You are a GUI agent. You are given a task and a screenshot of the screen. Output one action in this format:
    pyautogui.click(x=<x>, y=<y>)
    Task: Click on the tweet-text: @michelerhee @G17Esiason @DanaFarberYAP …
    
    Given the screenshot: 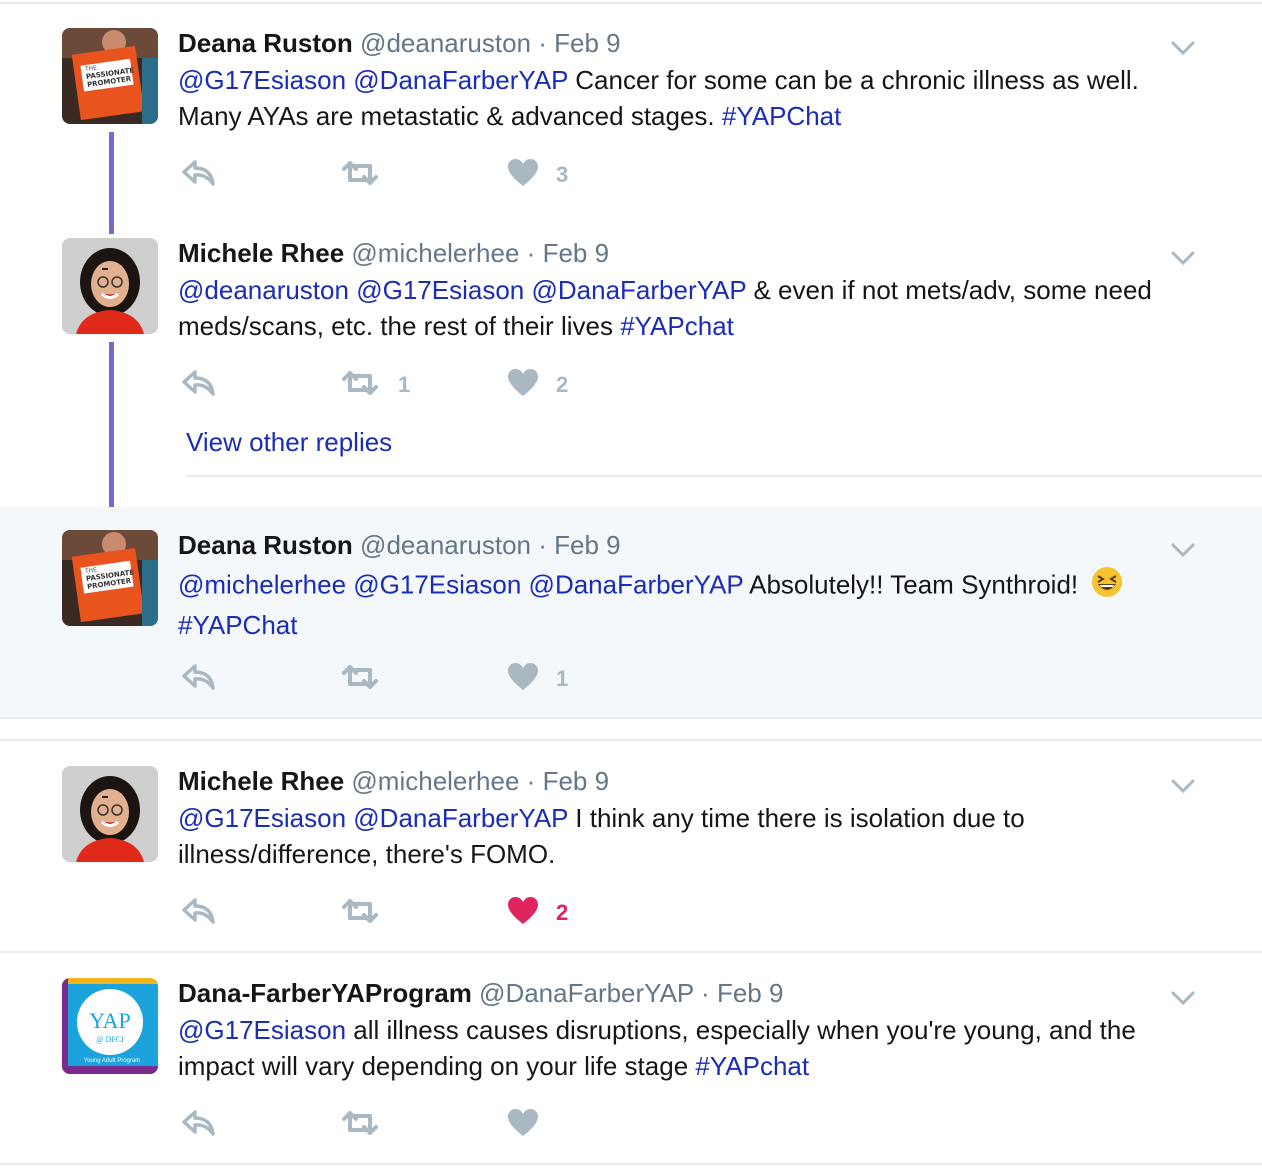 What is the action you would take?
    pyautogui.click(x=683, y=604)
    